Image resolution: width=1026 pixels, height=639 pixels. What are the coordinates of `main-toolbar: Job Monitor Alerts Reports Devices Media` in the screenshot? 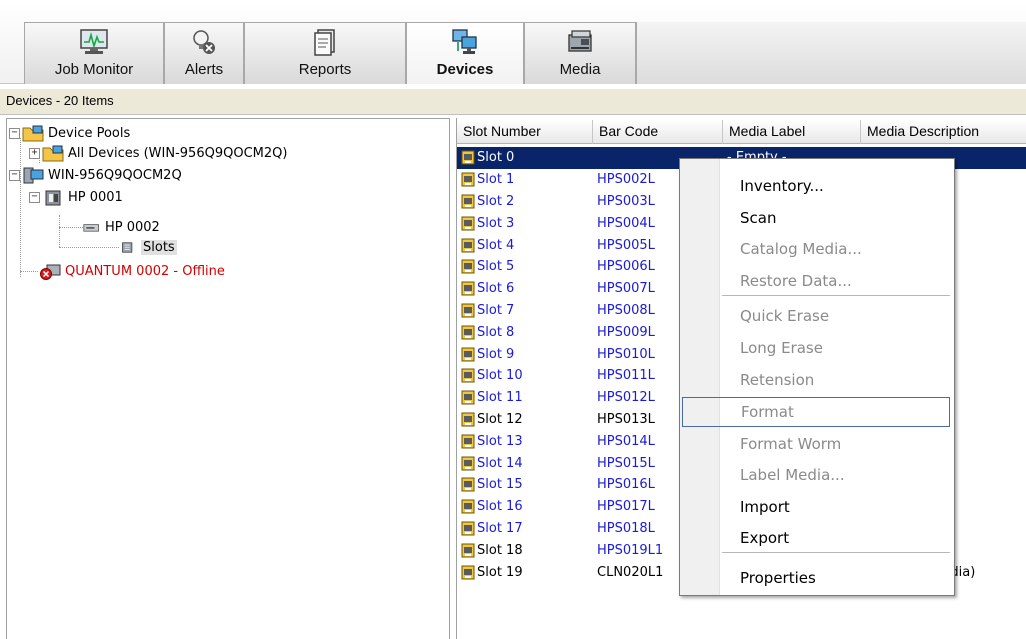 It's located at (513, 42).